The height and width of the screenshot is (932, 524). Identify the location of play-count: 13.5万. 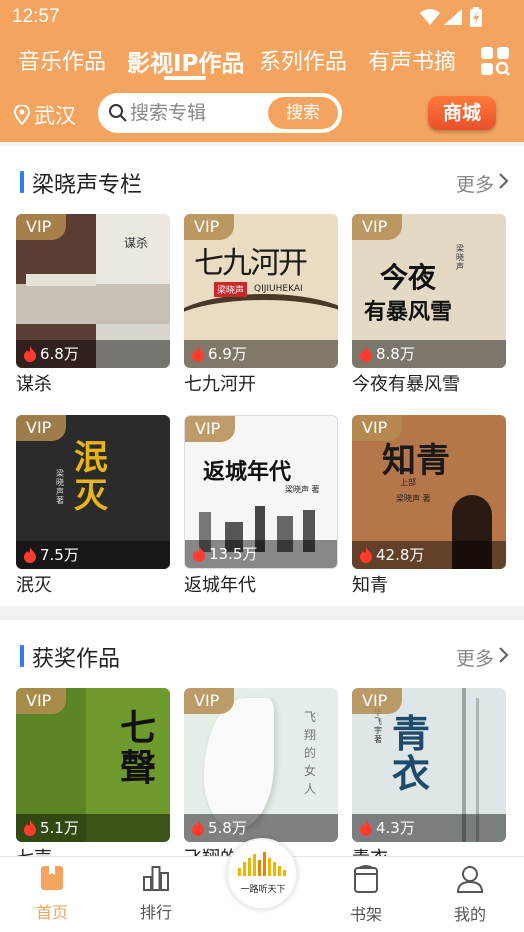
(261, 554).